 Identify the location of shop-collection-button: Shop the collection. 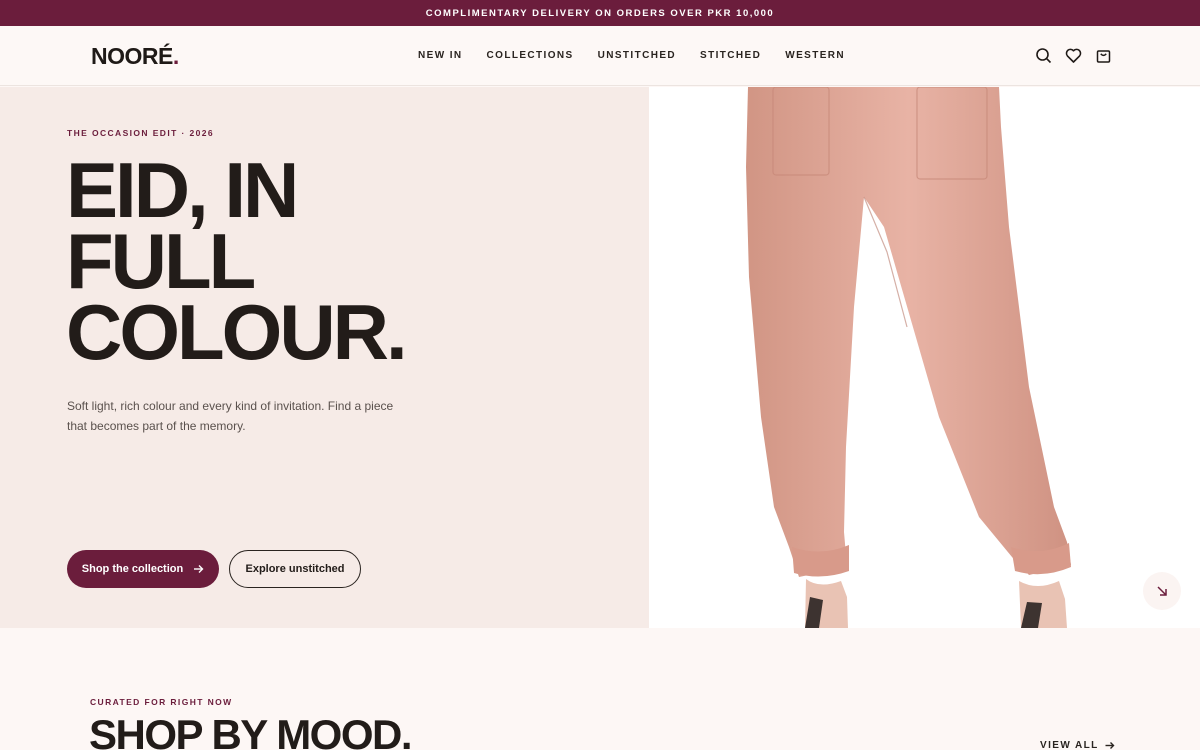
(143, 569).